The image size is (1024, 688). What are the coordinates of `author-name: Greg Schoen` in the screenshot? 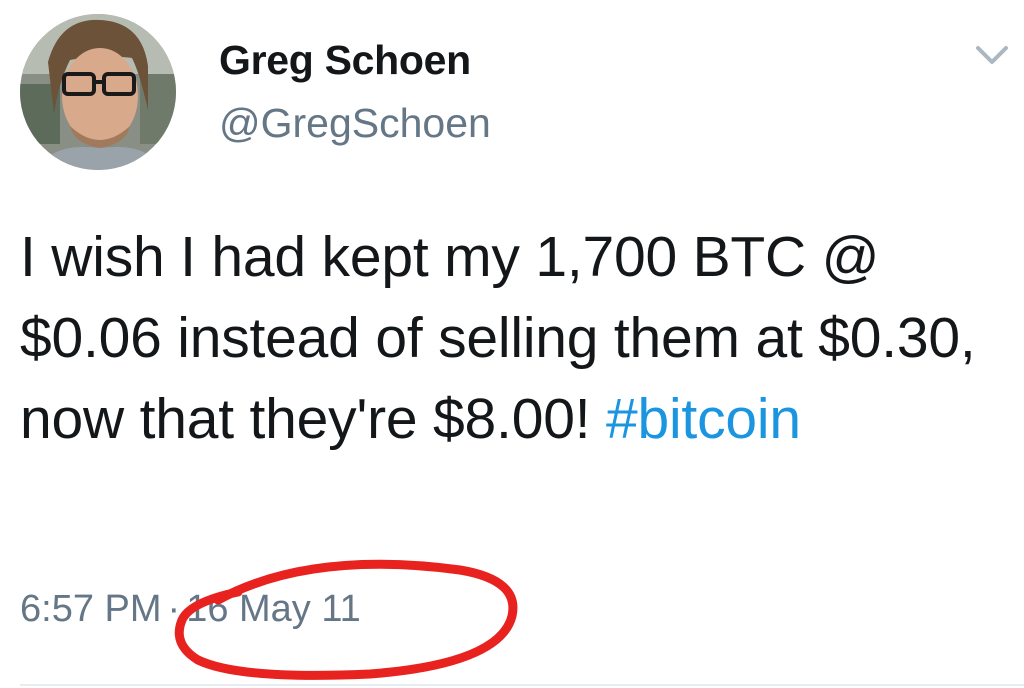 It's located at (345, 60).